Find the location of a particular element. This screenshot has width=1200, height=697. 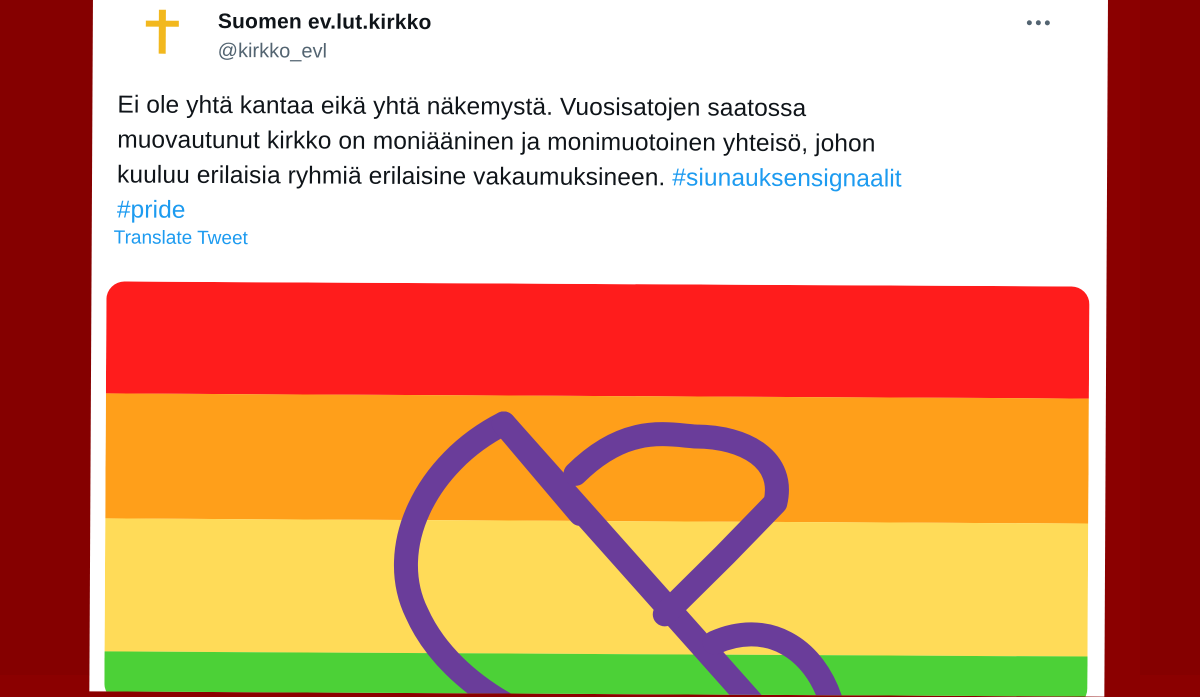

avatar is located at coordinates (161, 32).